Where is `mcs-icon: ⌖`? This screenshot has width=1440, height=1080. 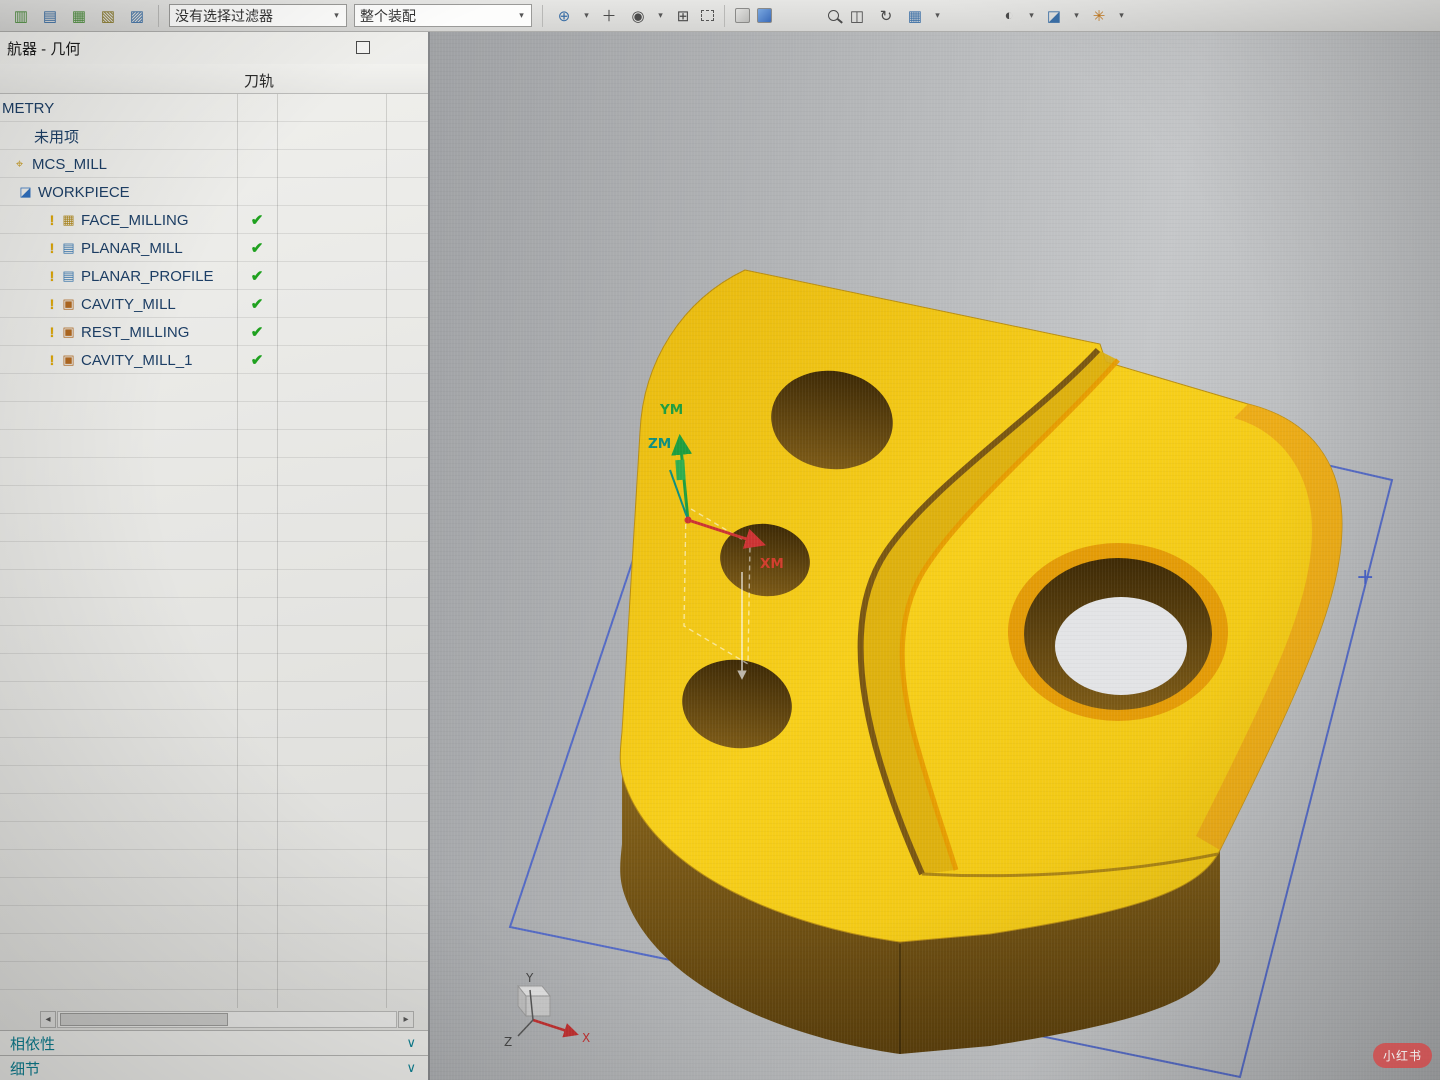 mcs-icon: ⌖ is located at coordinates (19, 163).